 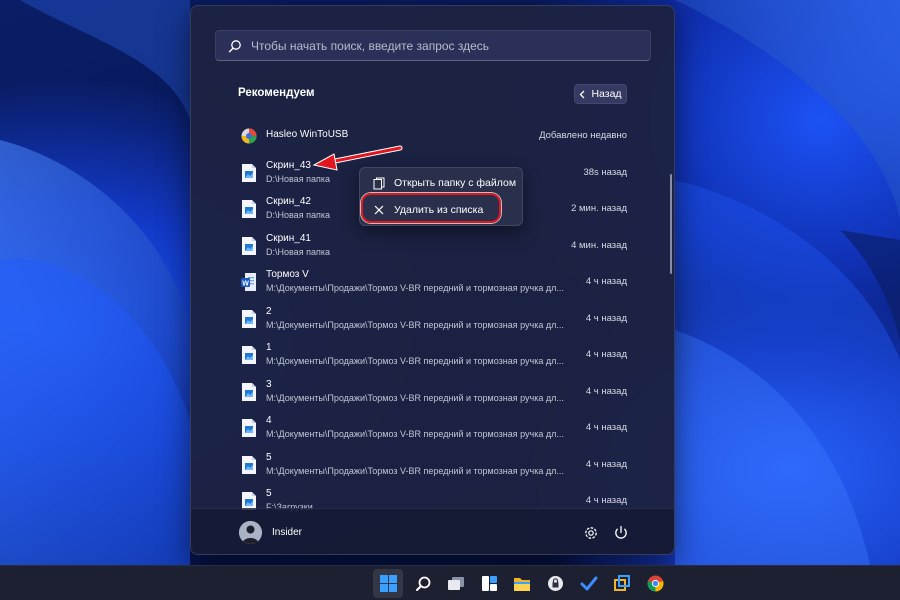 What do you see at coordinates (606, 94) in the screenshot?
I see `back-button-label: Назад` at bounding box center [606, 94].